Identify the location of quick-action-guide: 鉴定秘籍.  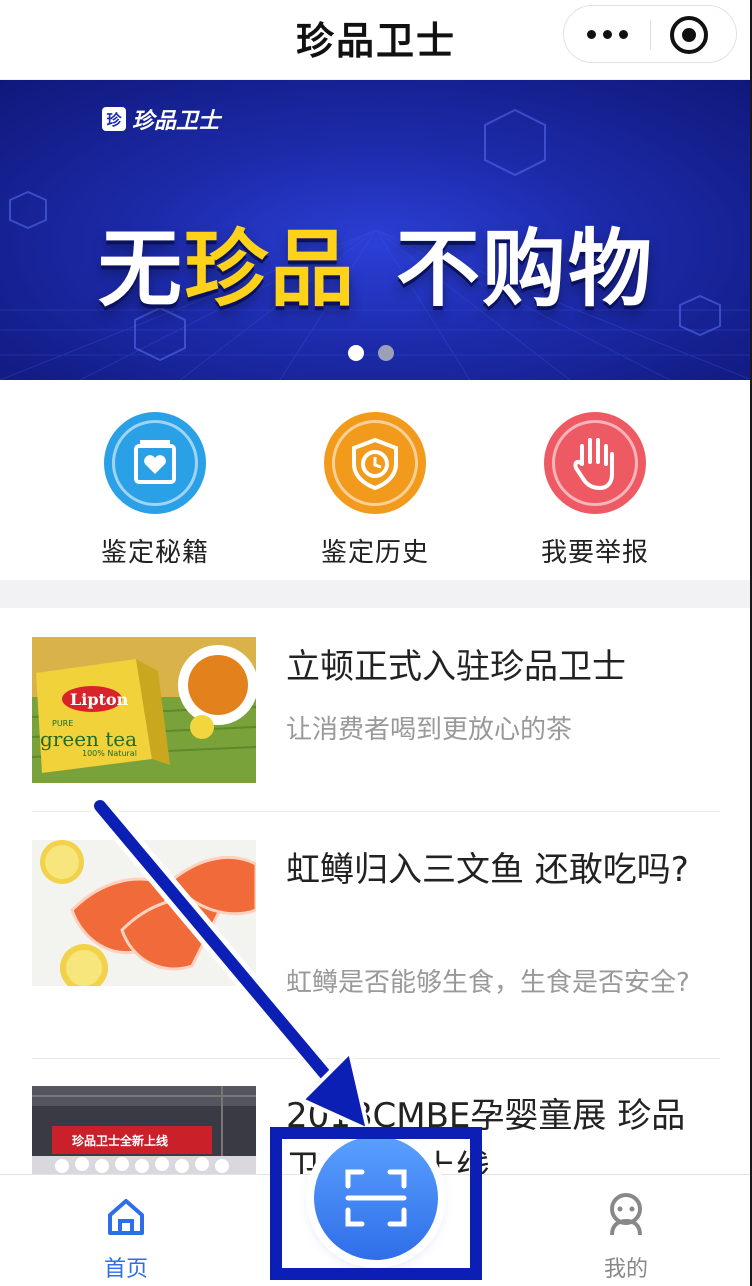
(155, 490).